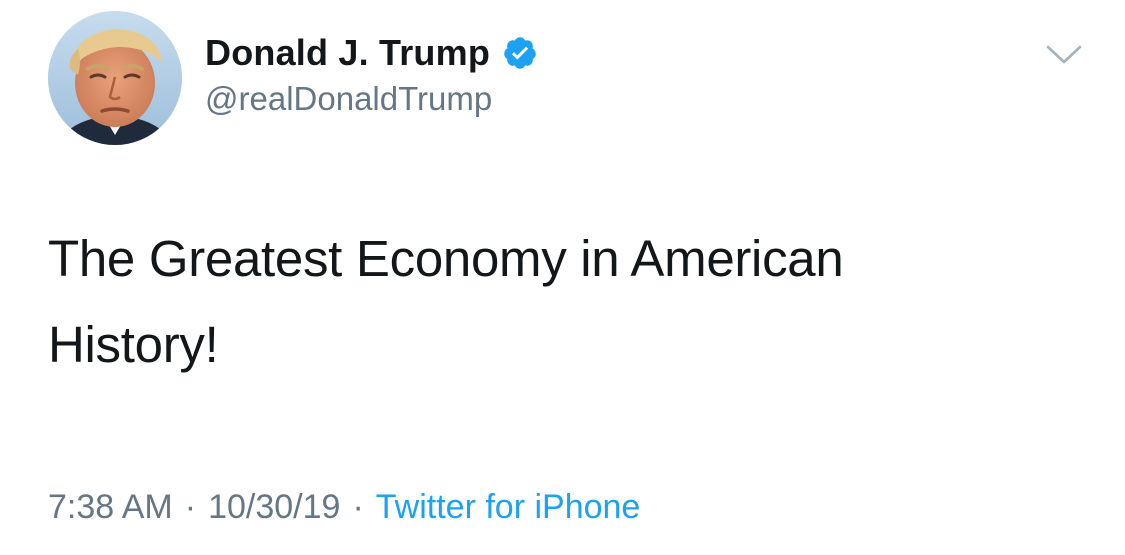 This screenshot has height=555, width=1125. Describe the element at coordinates (1064, 55) in the screenshot. I see `chevron-down-icon` at that location.